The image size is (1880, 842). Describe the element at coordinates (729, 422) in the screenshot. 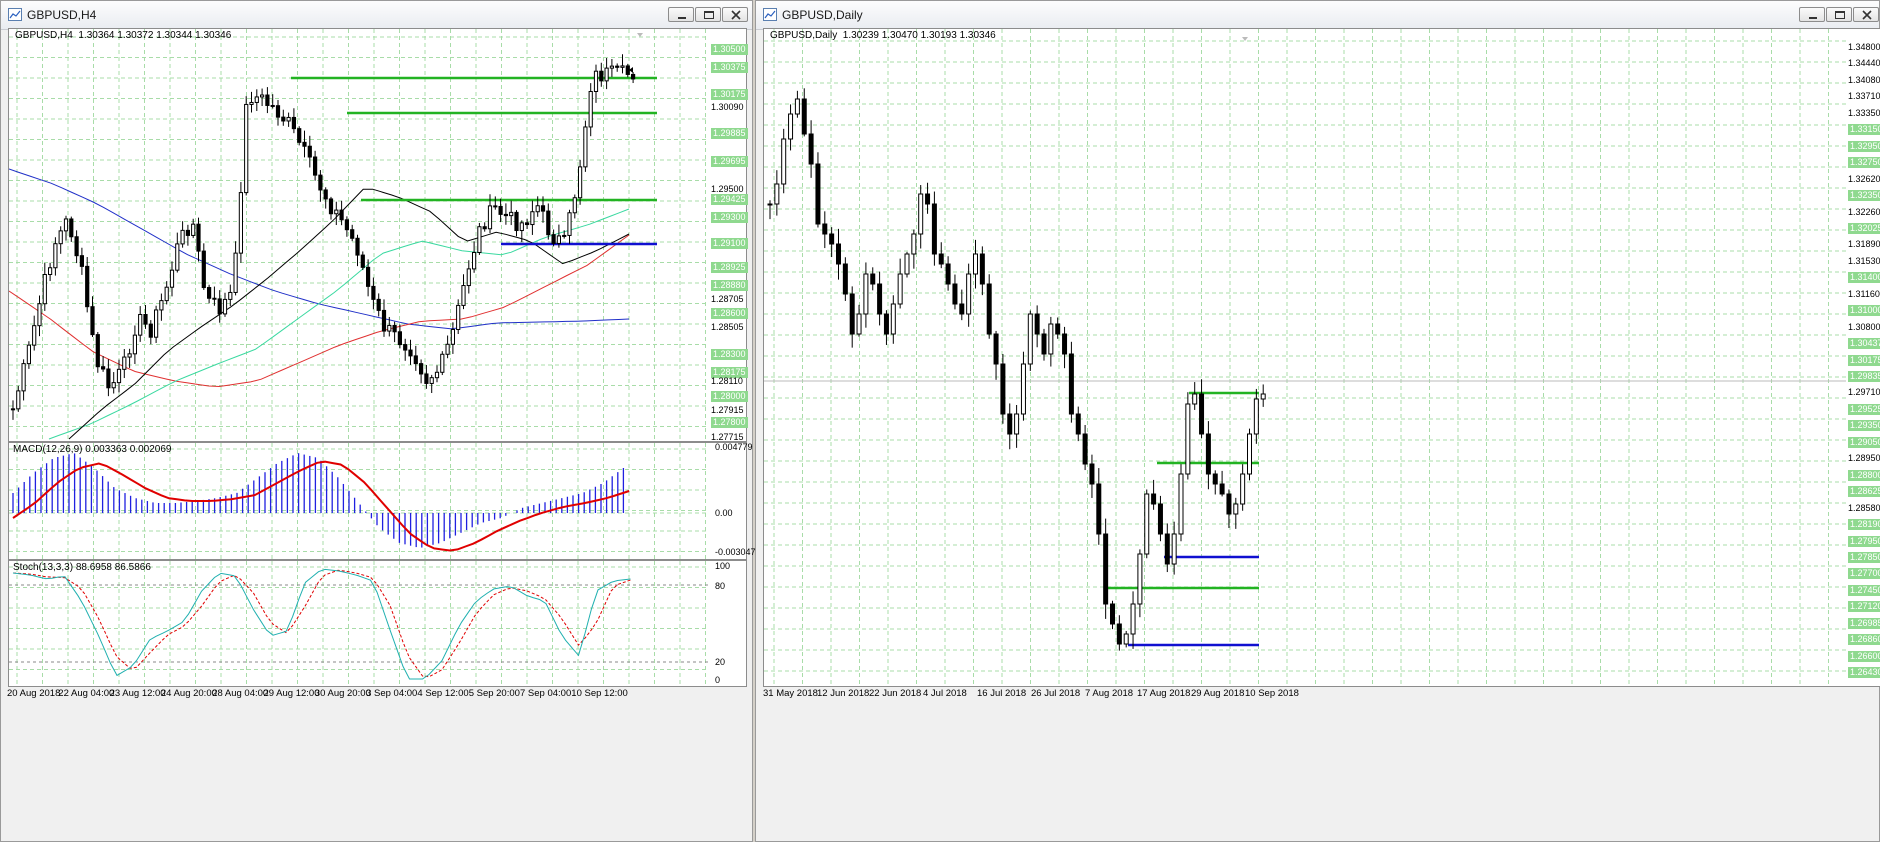

I see `price-axis-label: 1.27800` at that location.